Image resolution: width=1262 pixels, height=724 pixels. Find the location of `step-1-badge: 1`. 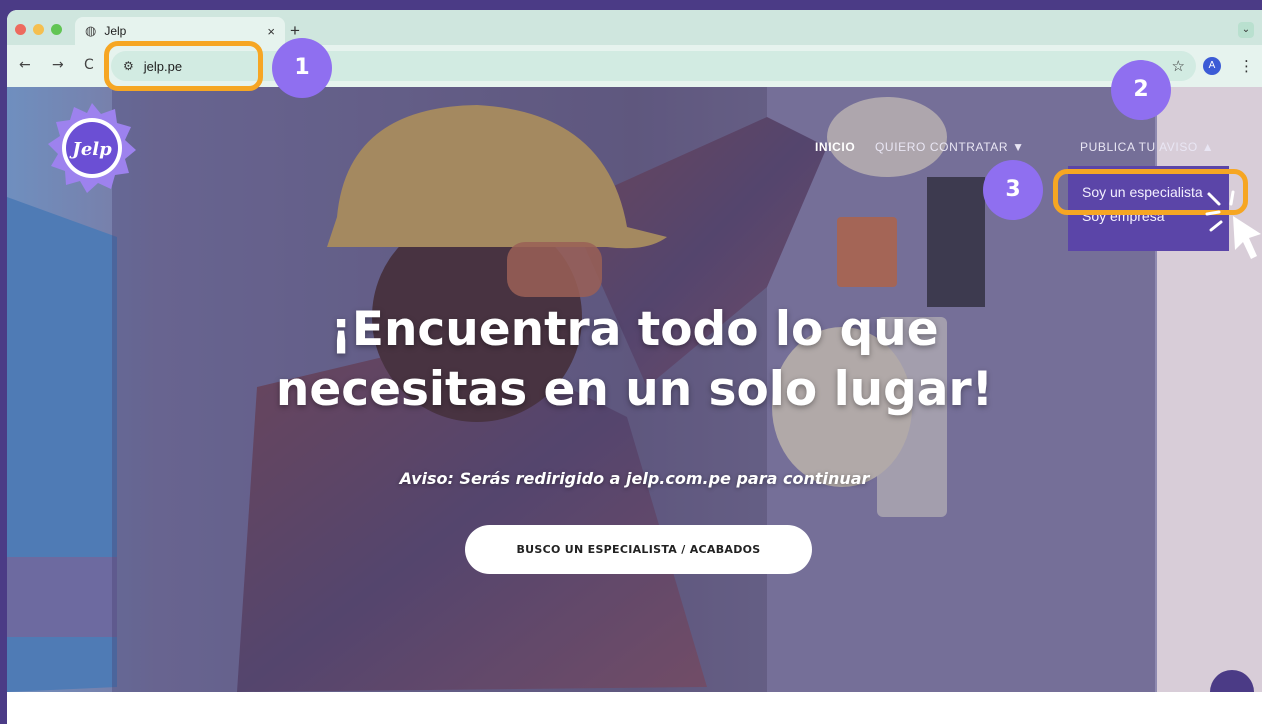

step-1-badge: 1 is located at coordinates (302, 68).